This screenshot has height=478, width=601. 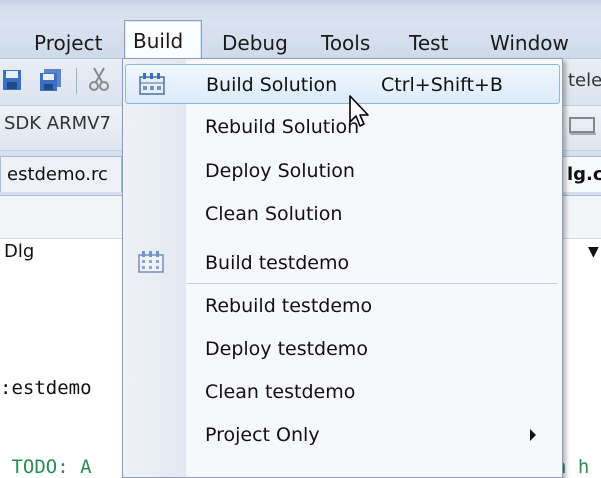 I want to click on menu-item-label: Deploy Solution, so click(x=280, y=171).